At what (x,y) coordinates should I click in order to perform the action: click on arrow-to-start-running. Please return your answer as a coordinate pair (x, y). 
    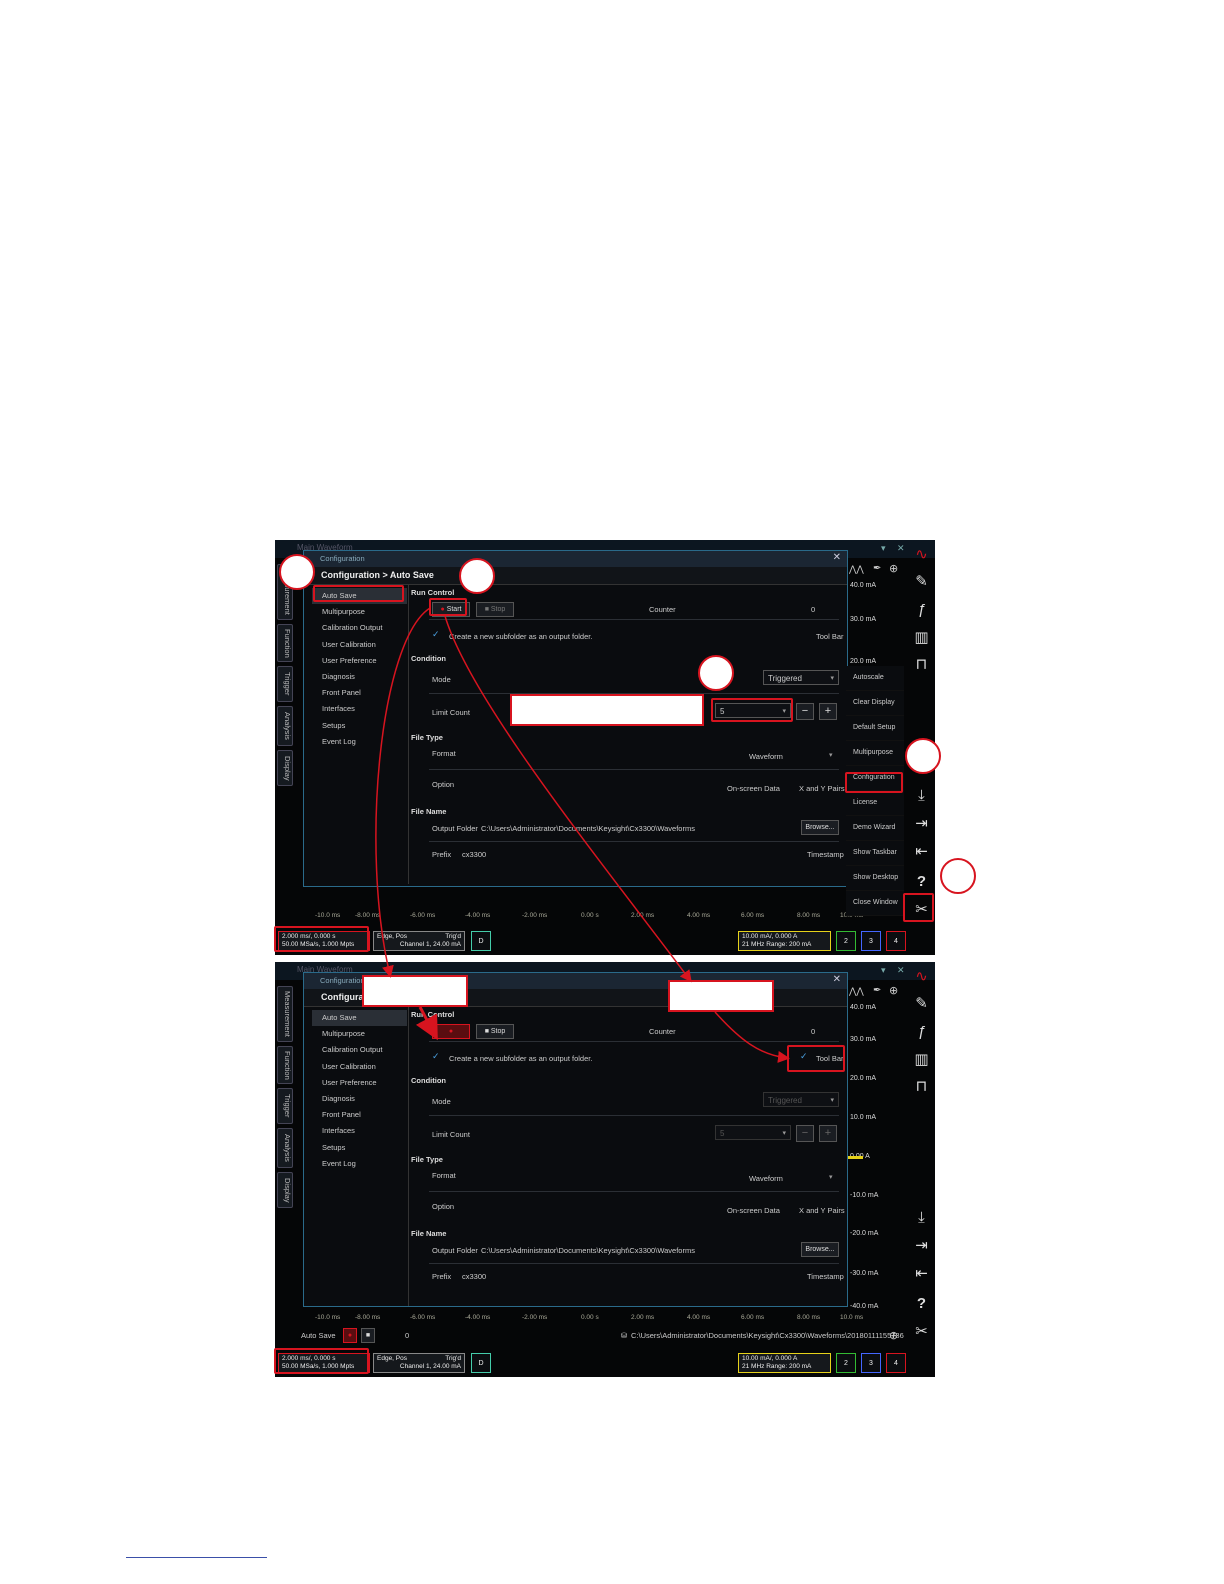
    Looking at the image, I should click on (426, 1023).